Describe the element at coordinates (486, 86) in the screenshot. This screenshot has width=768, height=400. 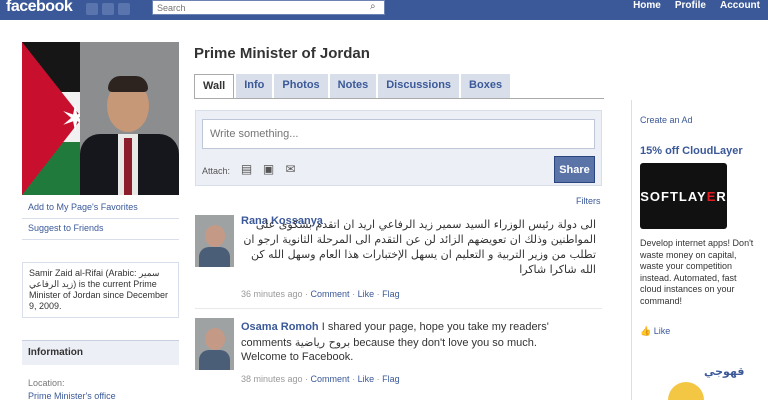
I see `tab-boxes: Boxes` at that location.